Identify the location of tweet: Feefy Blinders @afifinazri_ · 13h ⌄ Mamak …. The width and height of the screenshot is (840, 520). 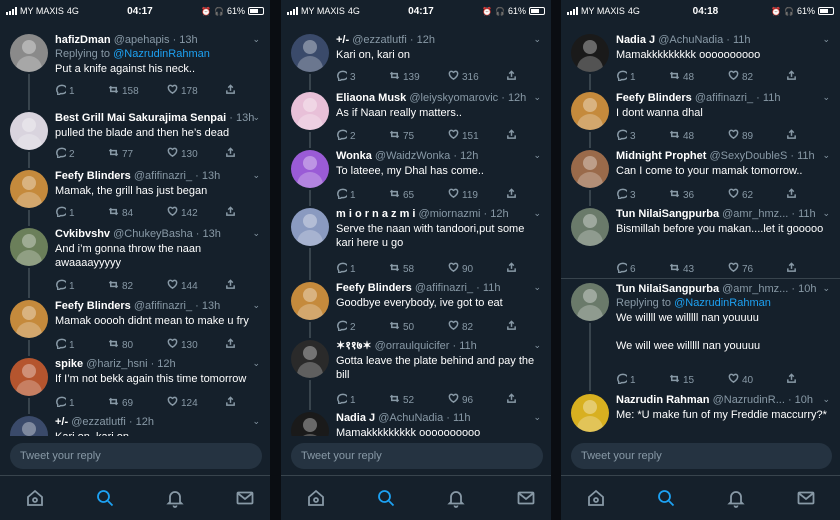
(135, 326).